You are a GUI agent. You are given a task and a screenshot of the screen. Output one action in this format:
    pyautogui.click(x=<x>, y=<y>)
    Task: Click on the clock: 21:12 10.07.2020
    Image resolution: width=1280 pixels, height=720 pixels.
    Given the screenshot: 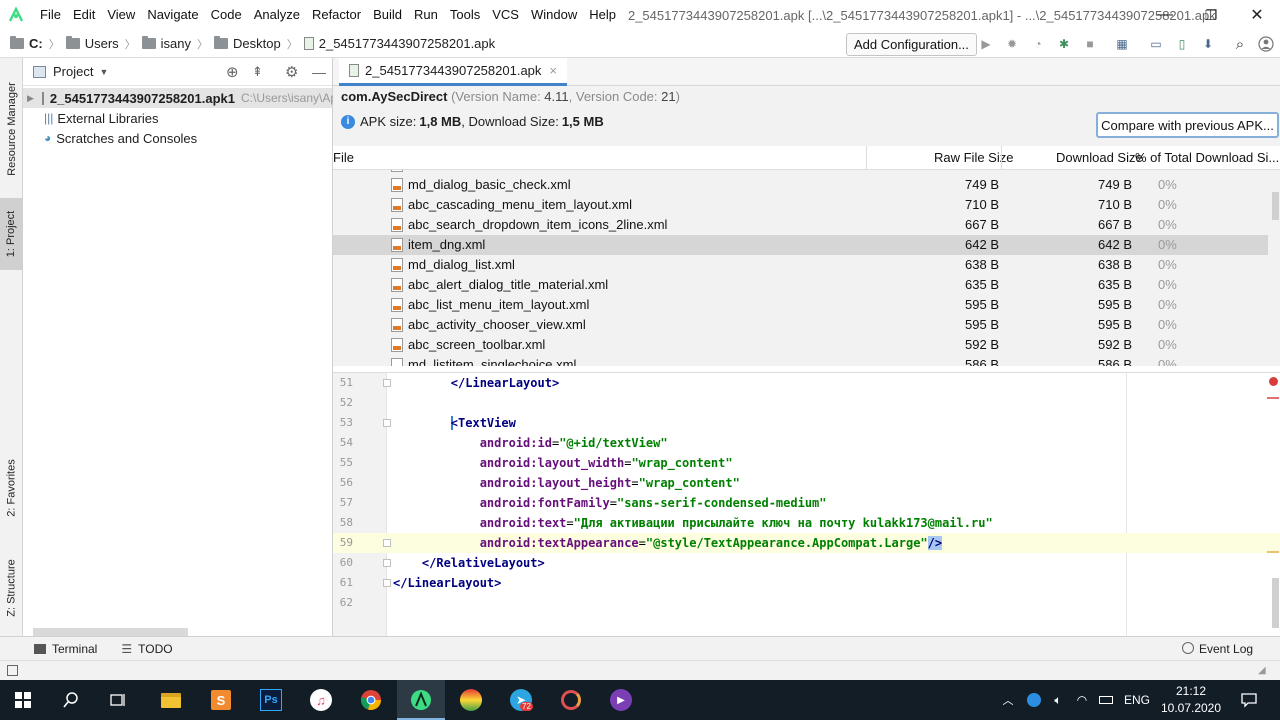 What is the action you would take?
    pyautogui.click(x=1191, y=700)
    